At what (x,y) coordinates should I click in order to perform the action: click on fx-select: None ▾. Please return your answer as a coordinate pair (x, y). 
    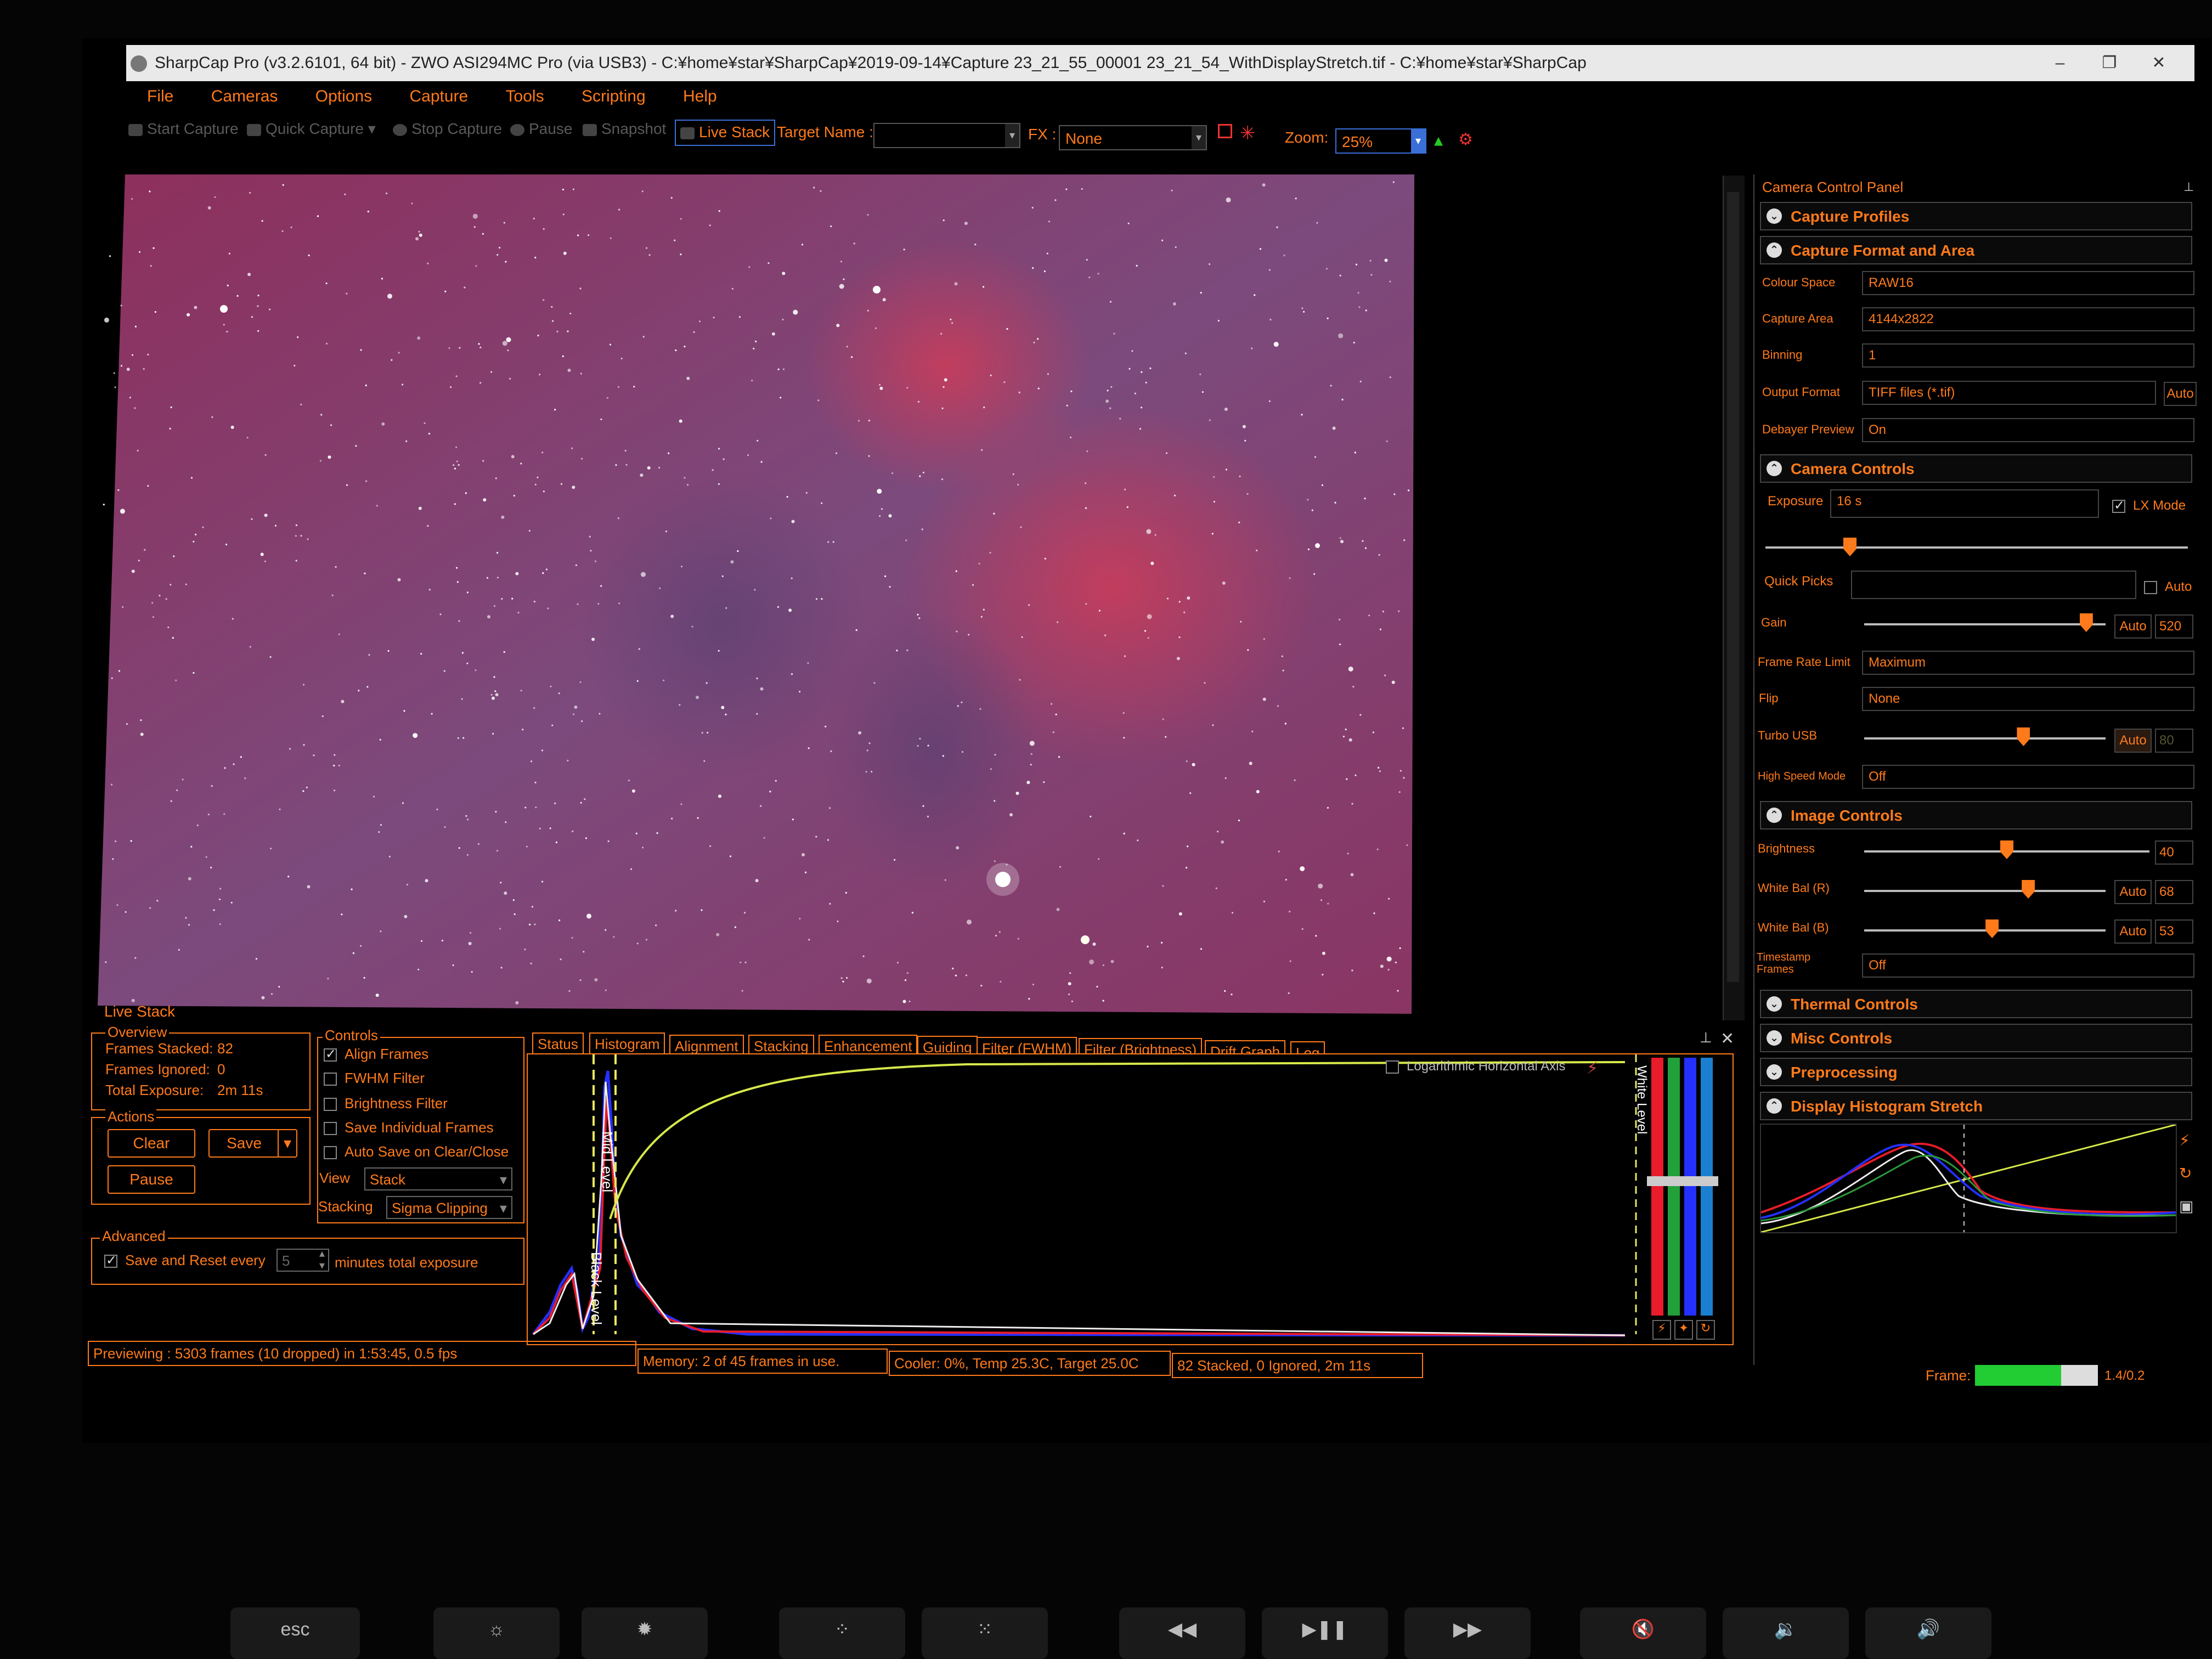
    Looking at the image, I should click on (1133, 137).